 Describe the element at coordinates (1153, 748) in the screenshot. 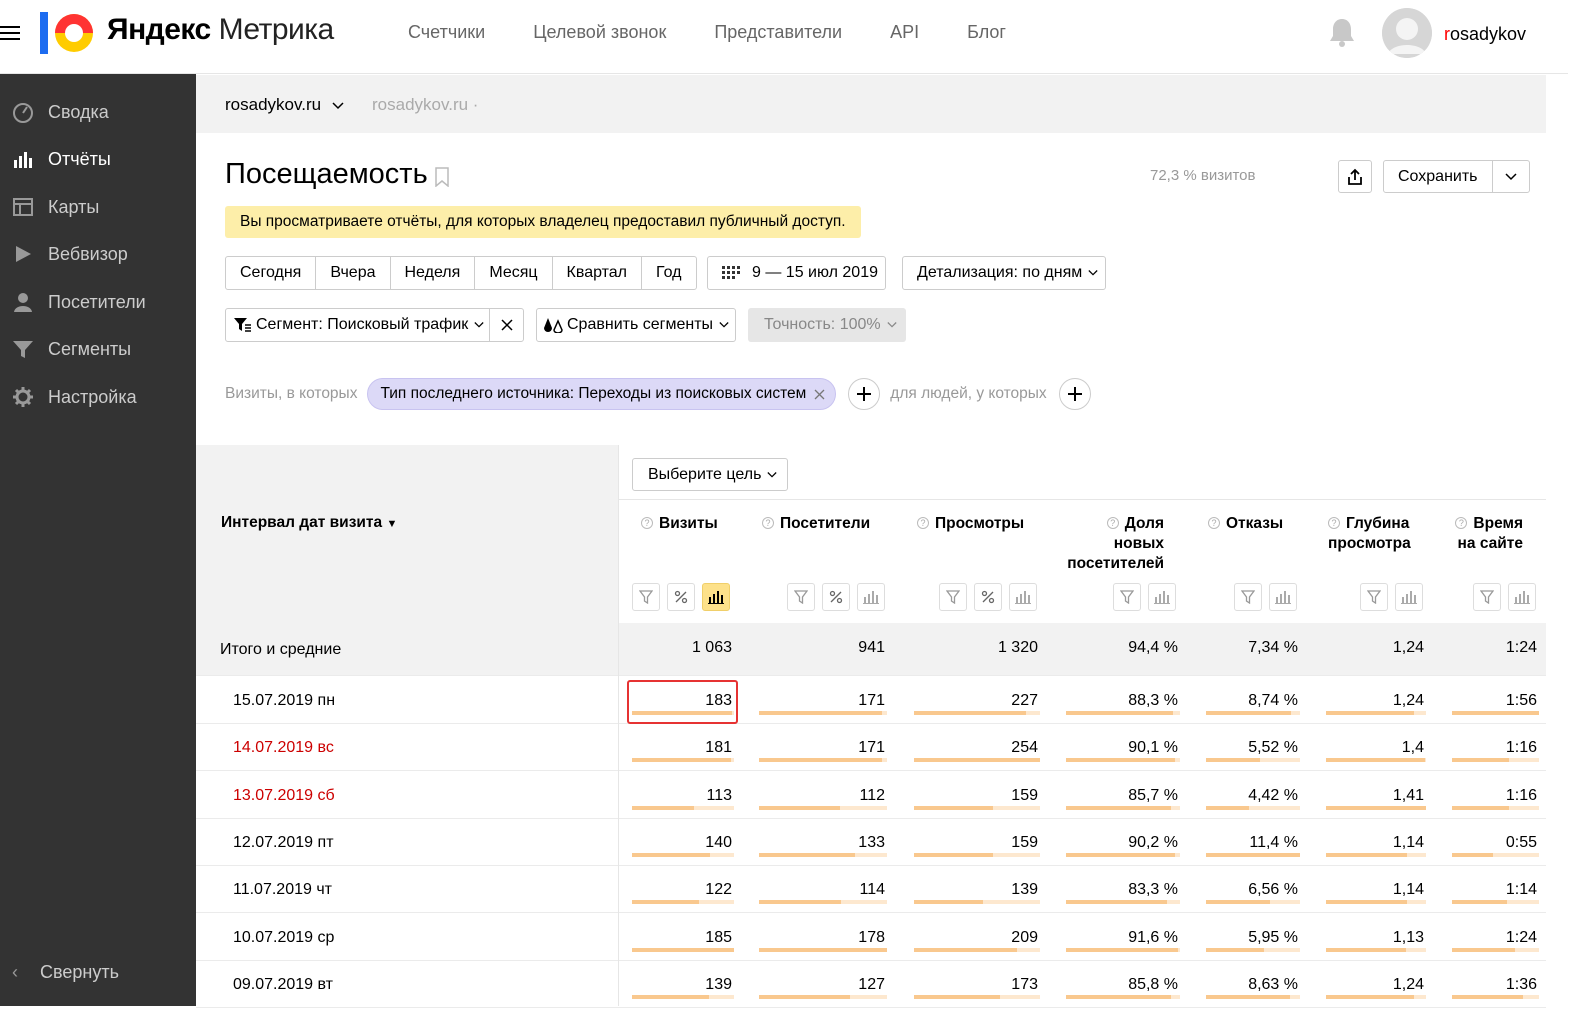

I see `cell-new-visitors-share: 90,1 %` at that location.